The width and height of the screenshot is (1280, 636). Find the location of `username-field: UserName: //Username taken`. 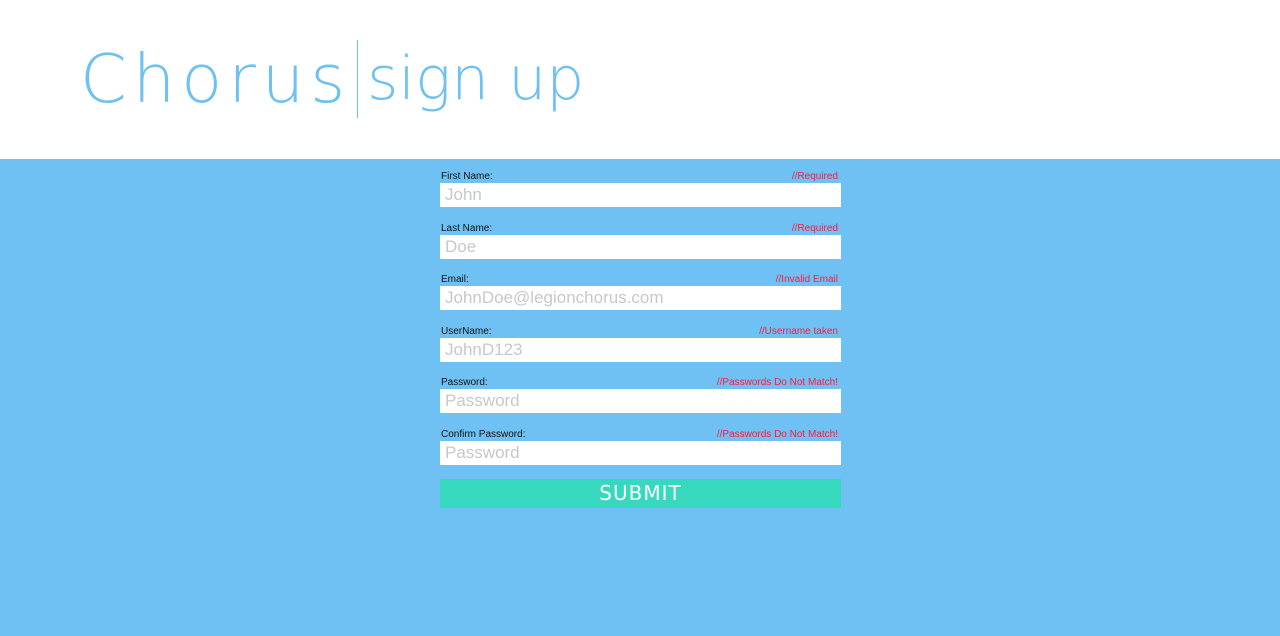

username-field: UserName: //Username taken is located at coordinates (640, 351).